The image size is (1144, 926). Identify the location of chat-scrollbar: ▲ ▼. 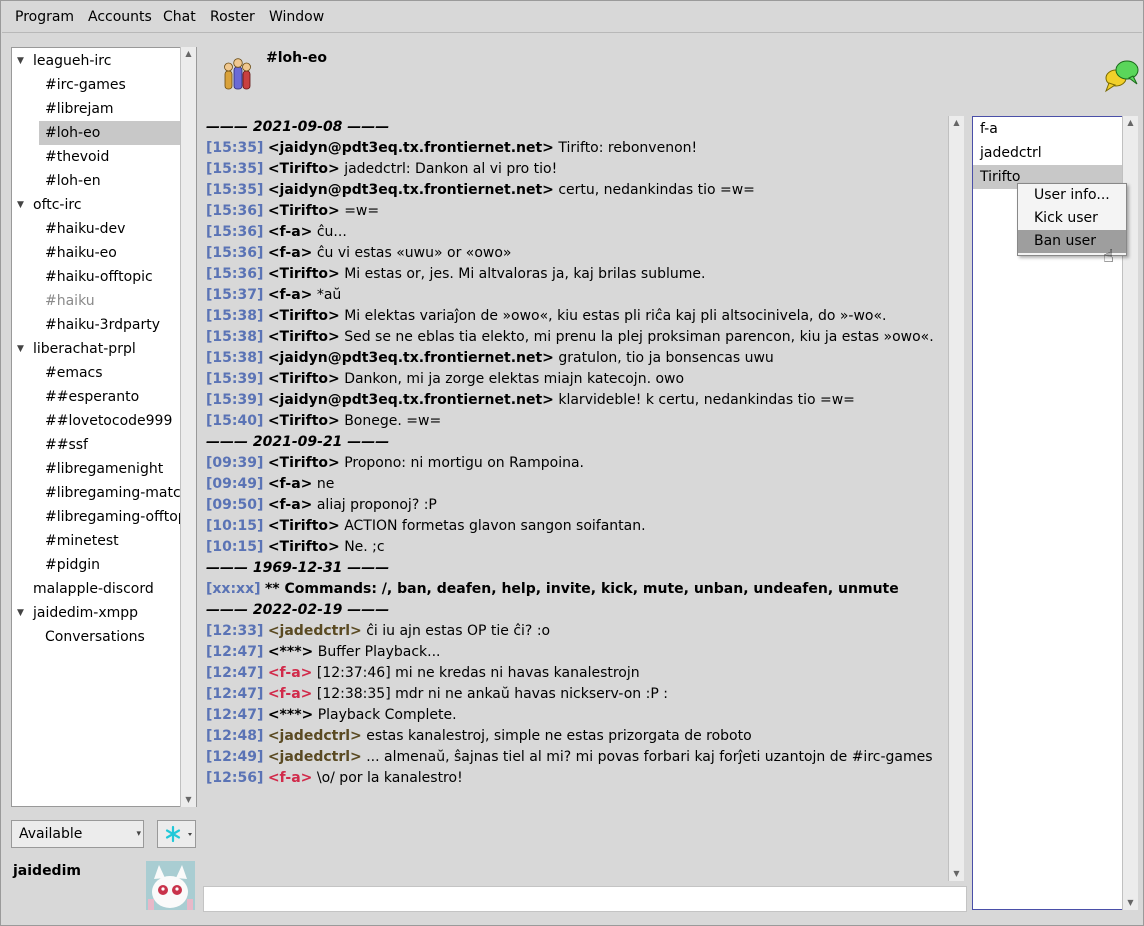
(956, 498).